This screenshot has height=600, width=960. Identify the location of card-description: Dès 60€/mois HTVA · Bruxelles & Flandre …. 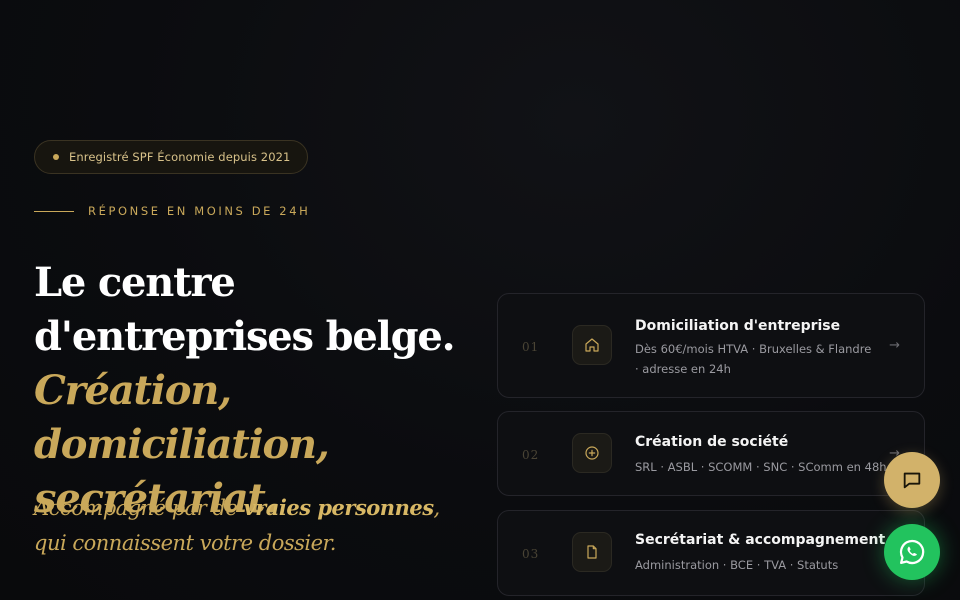
(753, 359).